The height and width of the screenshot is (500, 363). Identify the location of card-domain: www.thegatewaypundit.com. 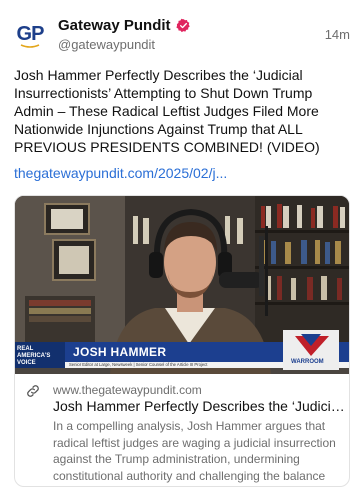
(127, 390).